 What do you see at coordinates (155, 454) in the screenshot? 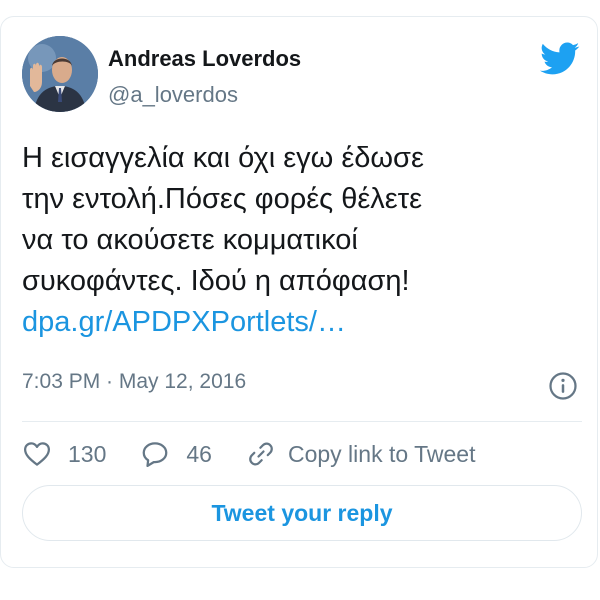
I see `speech-bubble-icon` at bounding box center [155, 454].